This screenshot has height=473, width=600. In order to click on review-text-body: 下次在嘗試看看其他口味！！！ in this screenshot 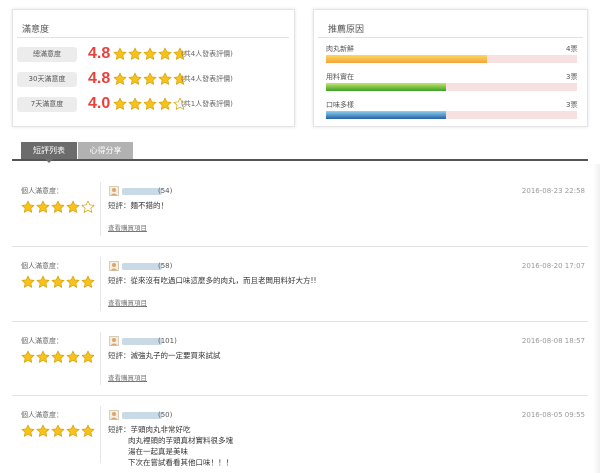, I will do `click(180, 462)`.